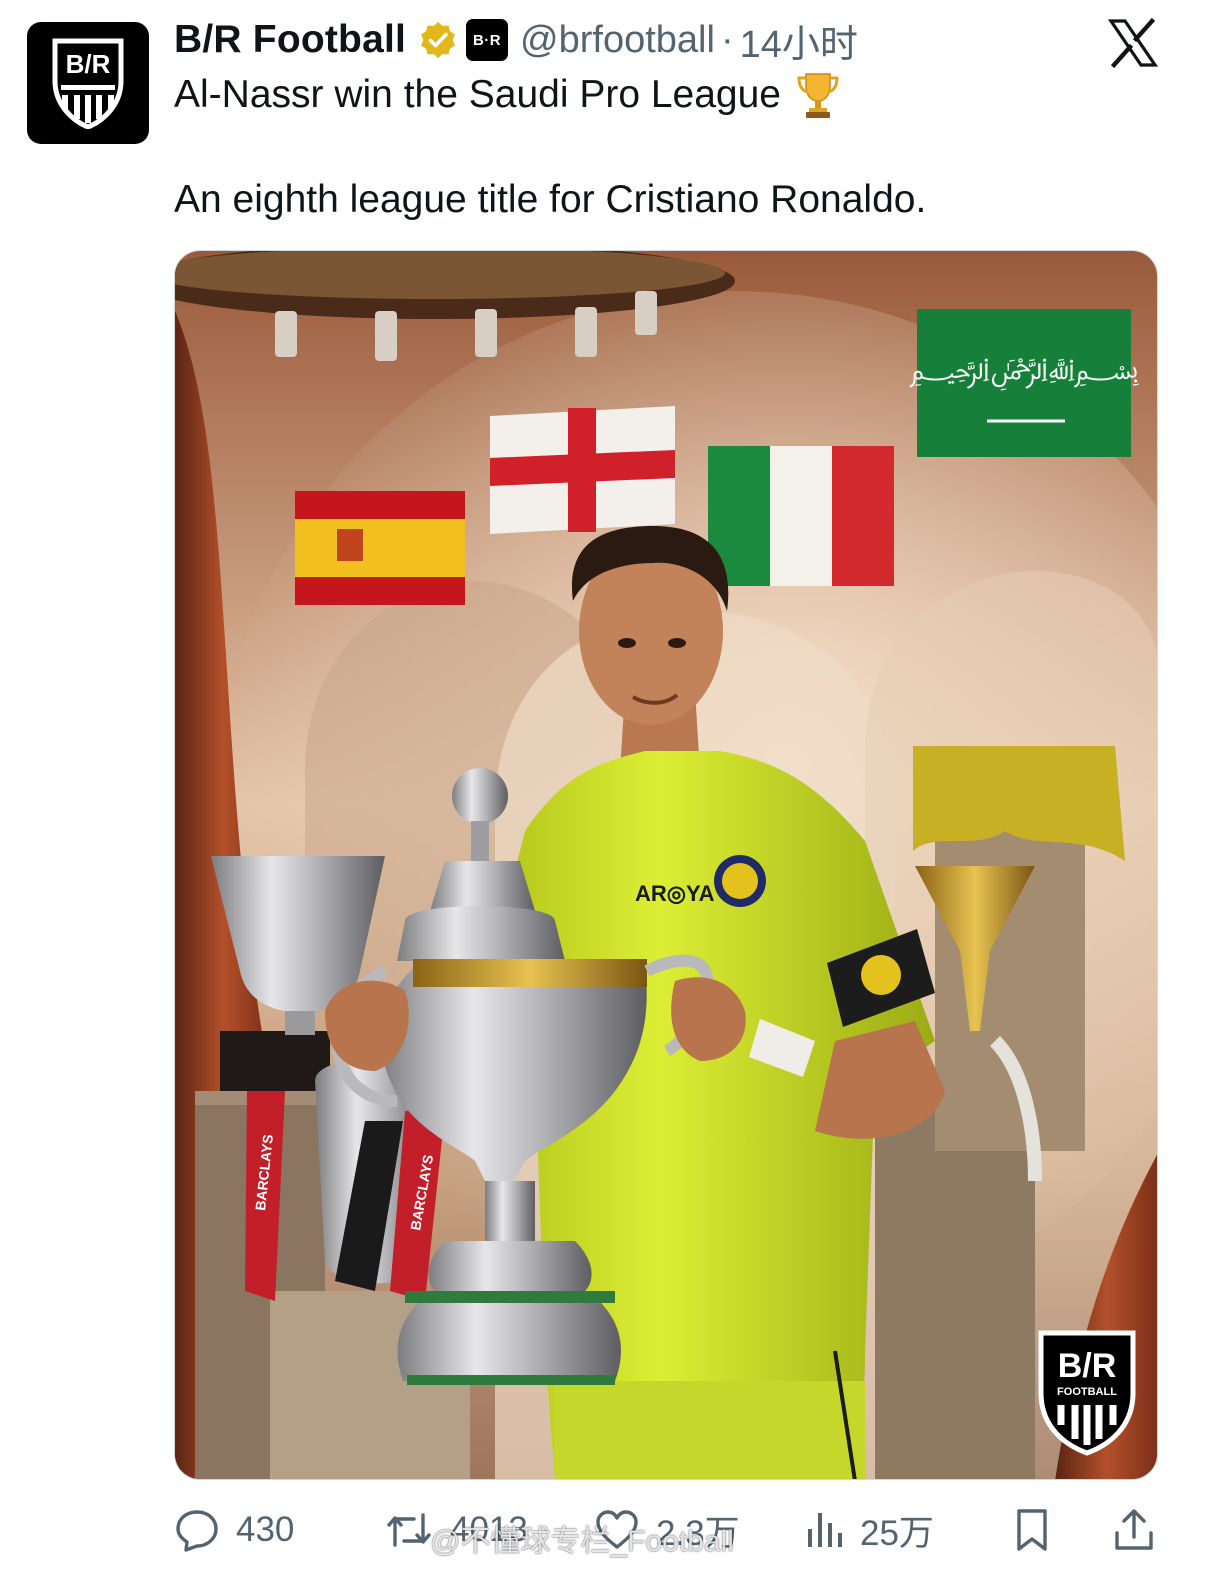 Image resolution: width=1206 pixels, height=1589 pixels. I want to click on author-avatar: B/R, so click(88, 83).